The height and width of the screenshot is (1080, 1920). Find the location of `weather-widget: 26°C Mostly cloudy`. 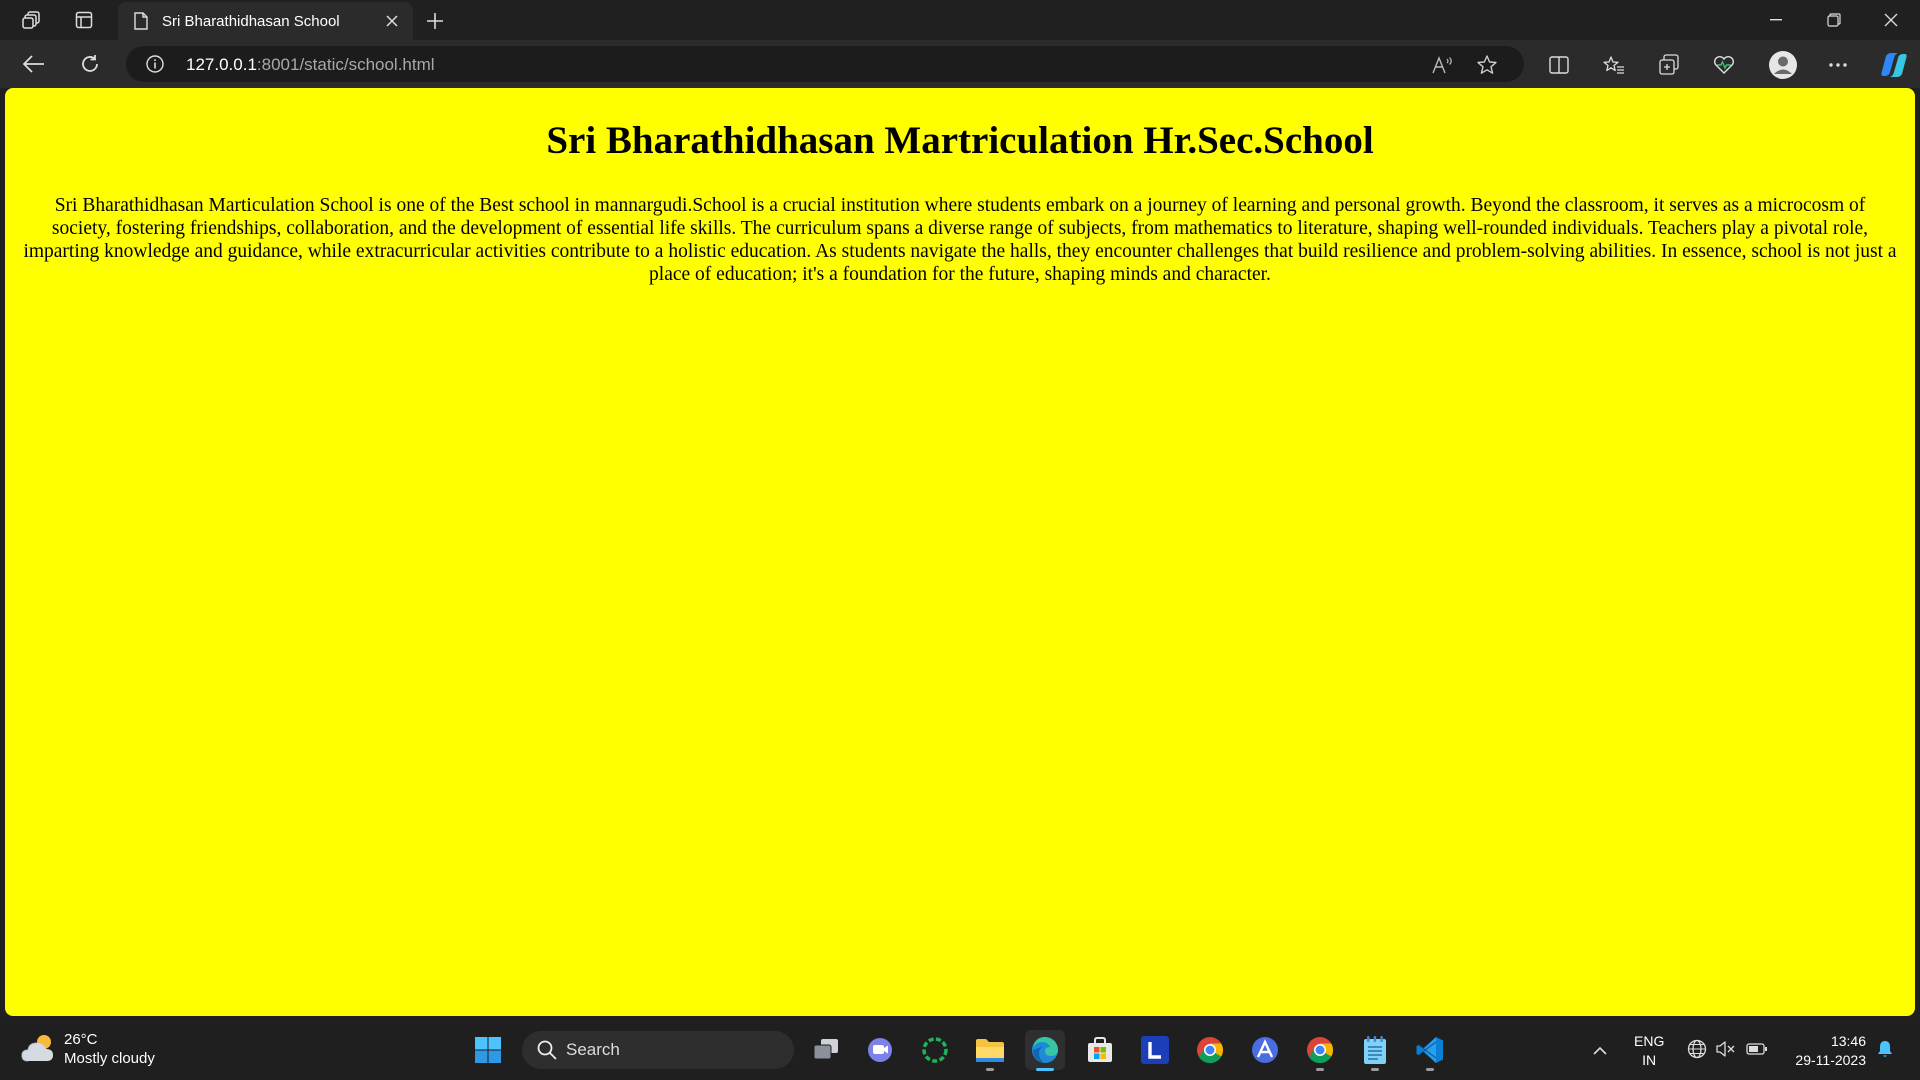

weather-widget: 26°C Mostly cloudy is located at coordinates (87, 1049).